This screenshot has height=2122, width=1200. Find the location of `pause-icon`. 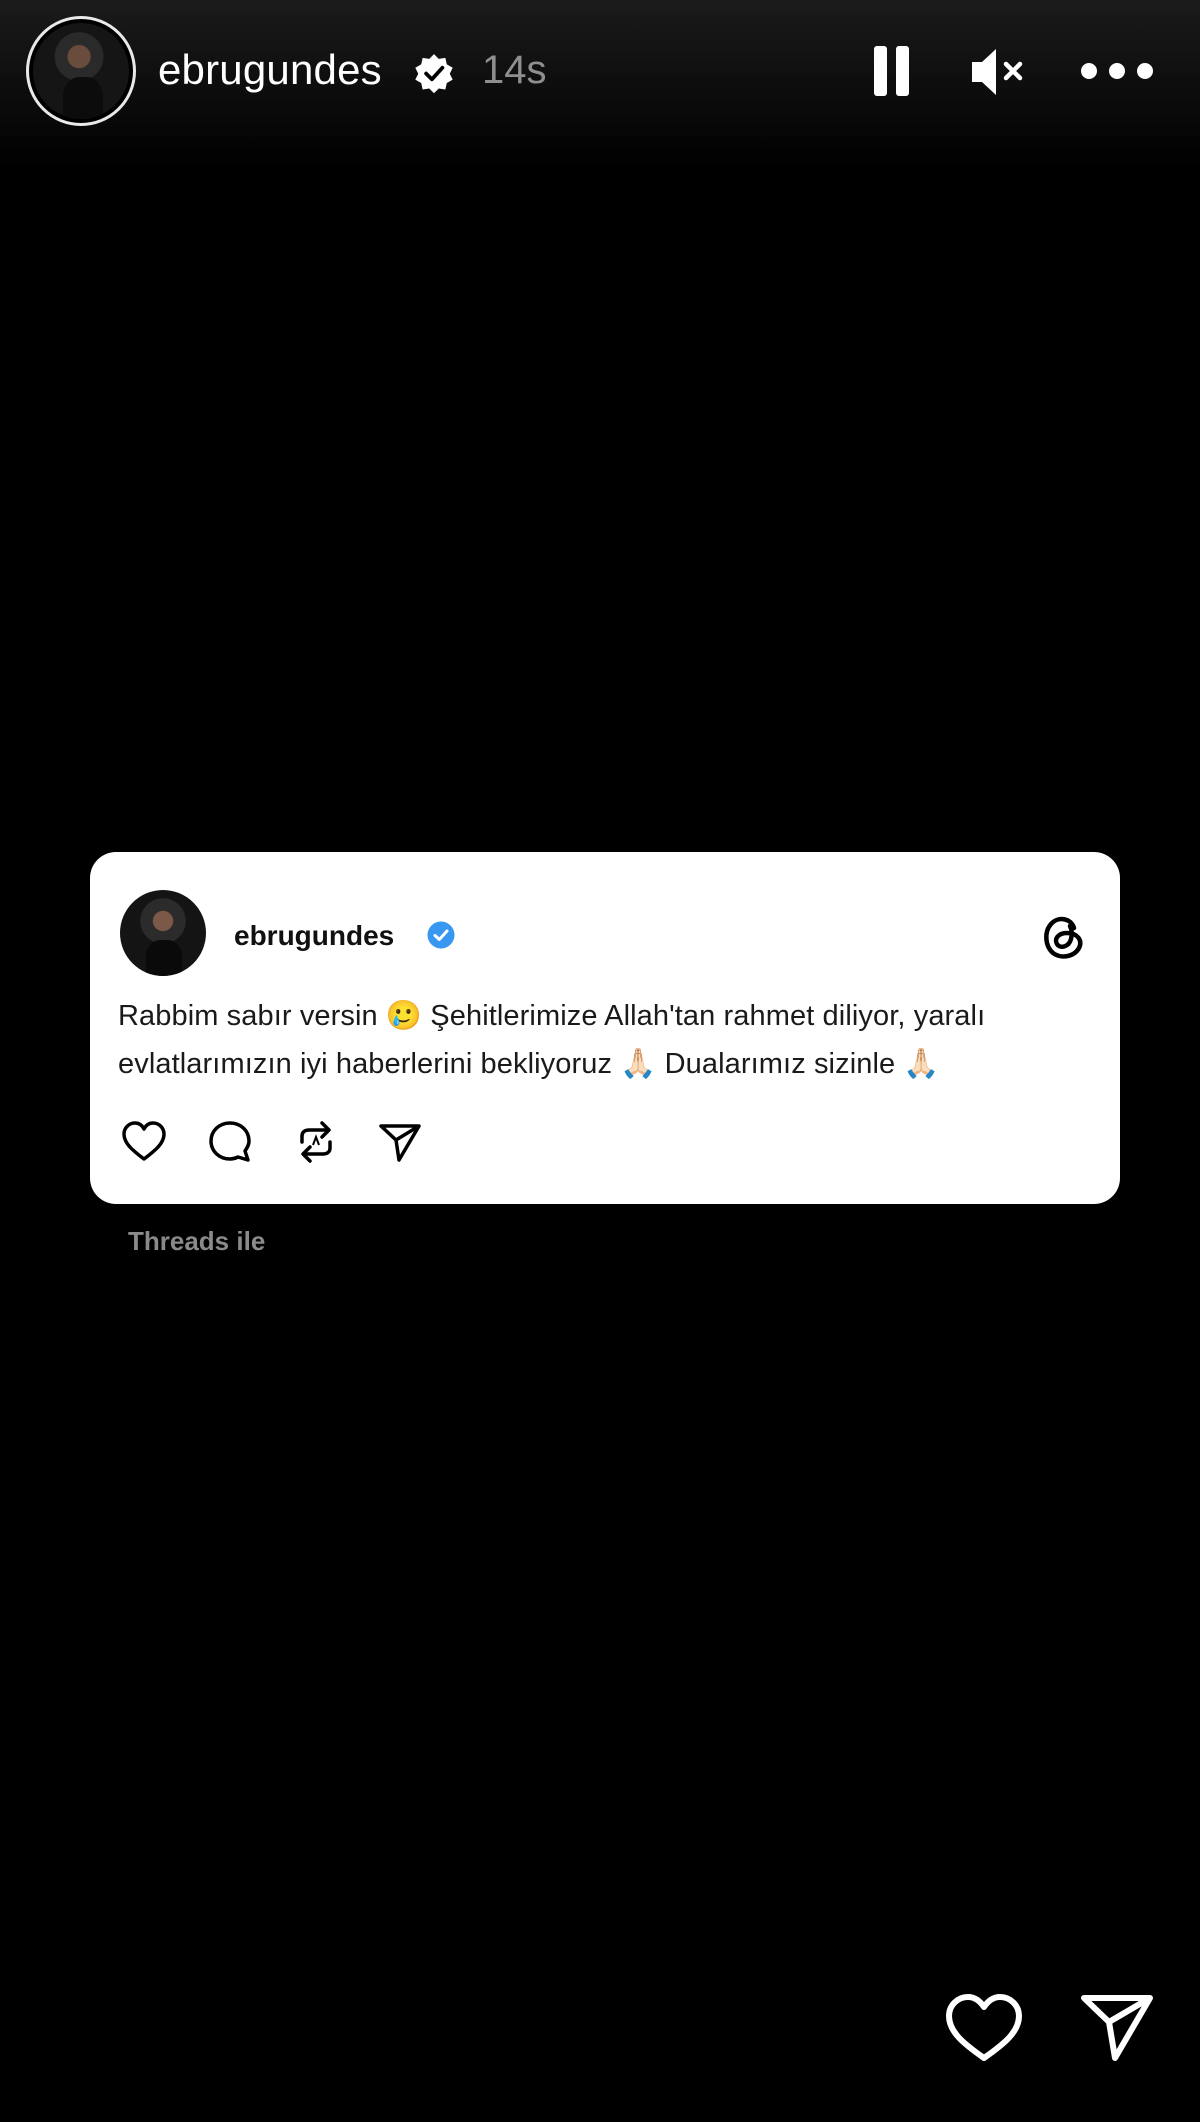

pause-icon is located at coordinates (892, 72).